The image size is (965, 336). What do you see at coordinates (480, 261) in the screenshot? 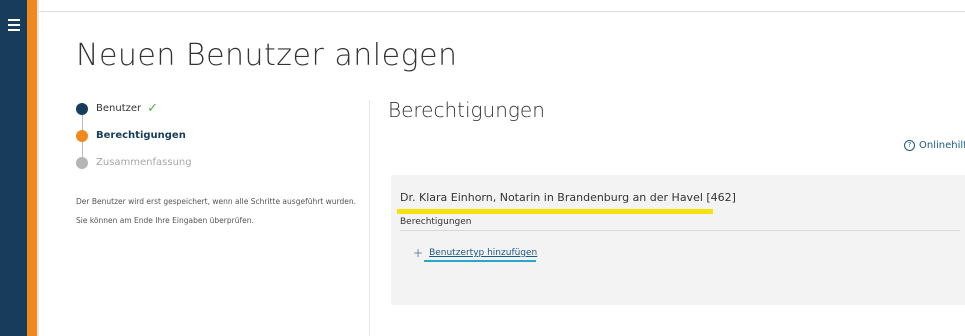
I see `link-underline-accent` at bounding box center [480, 261].